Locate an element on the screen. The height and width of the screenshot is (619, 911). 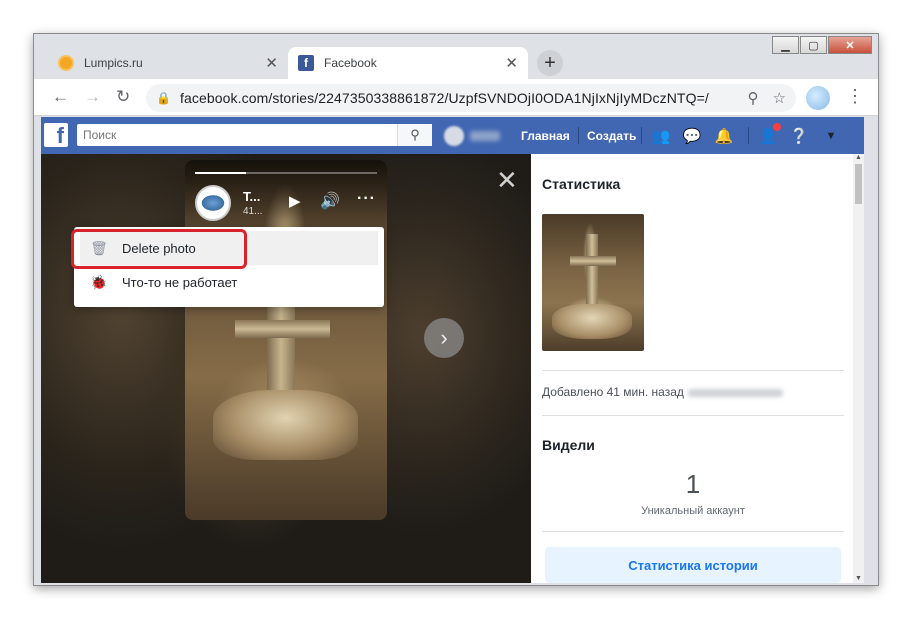
lock-icon: 🔒 is located at coordinates (163, 98).